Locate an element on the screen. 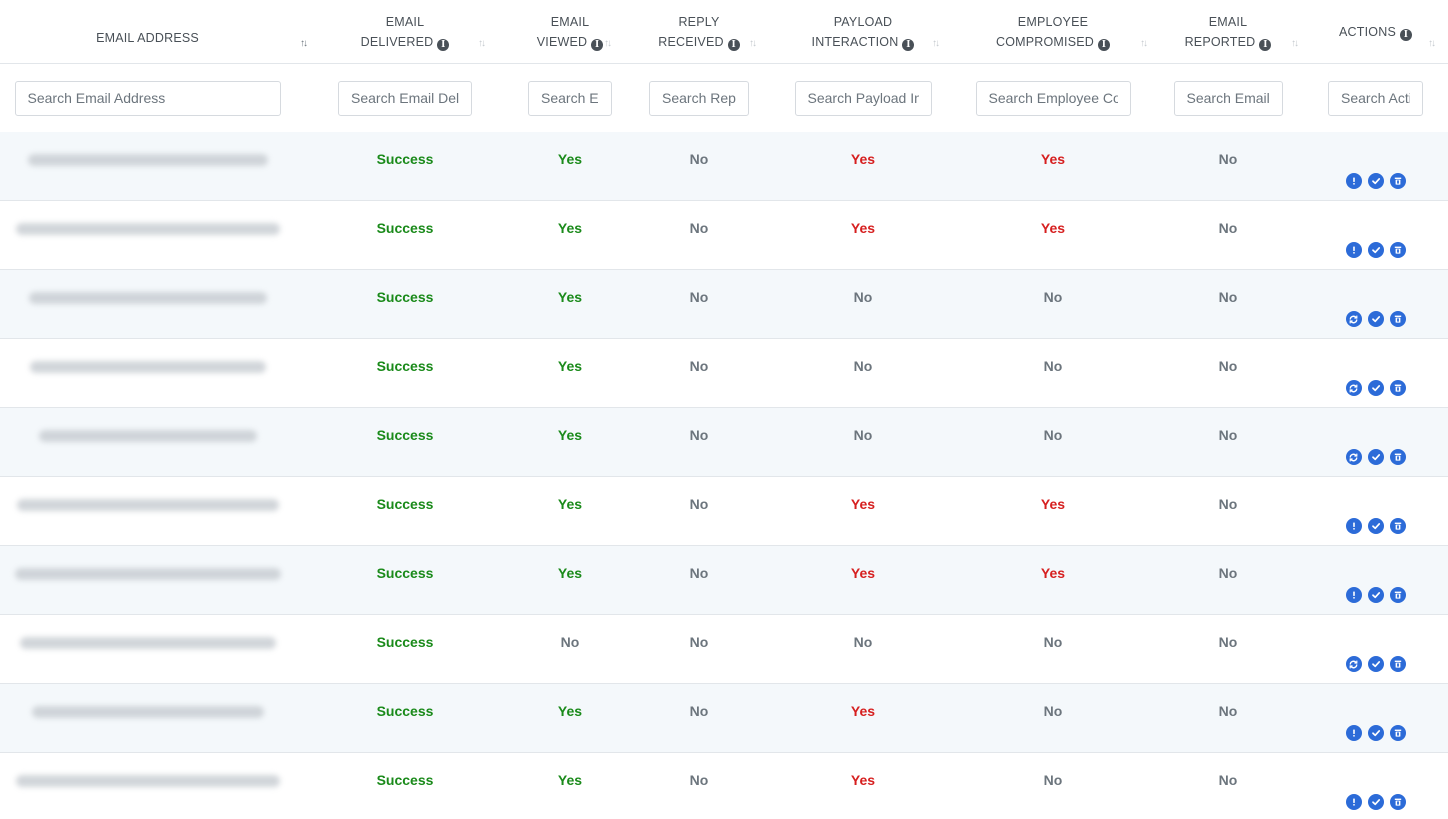 The width and height of the screenshot is (1448, 819). filter-row is located at coordinates (724, 98).